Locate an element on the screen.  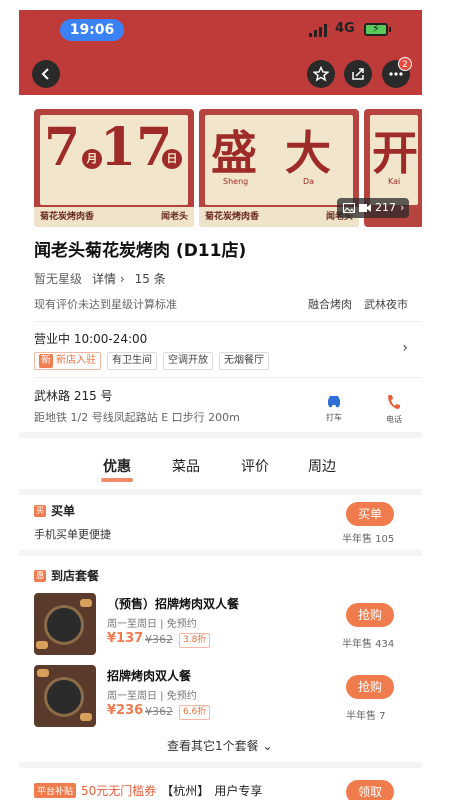
details-label: 详情 is located at coordinates (104, 279).